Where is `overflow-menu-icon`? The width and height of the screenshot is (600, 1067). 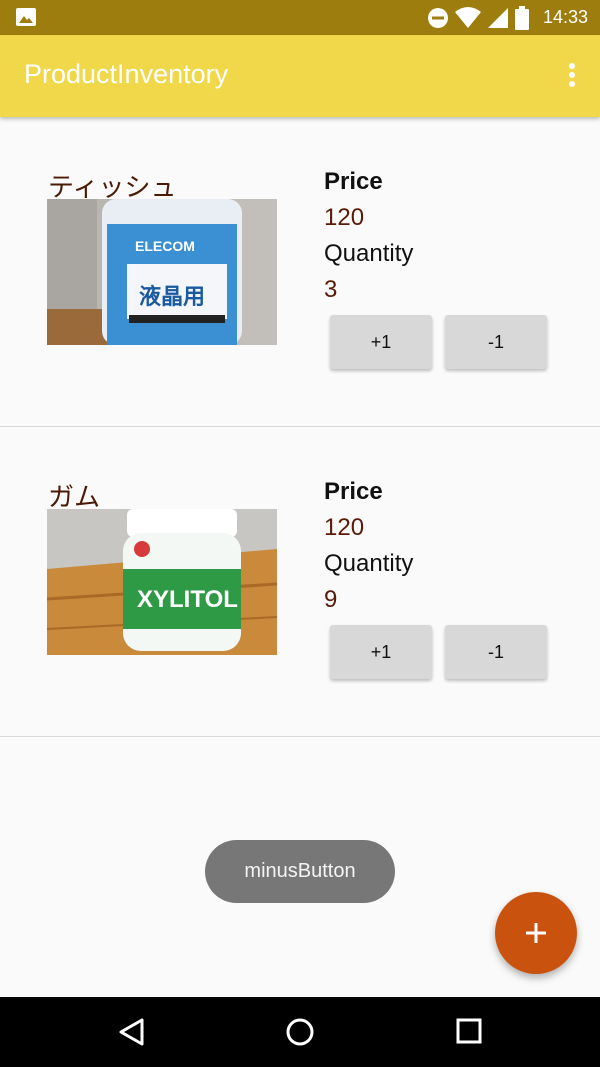 overflow-menu-icon is located at coordinates (572, 77).